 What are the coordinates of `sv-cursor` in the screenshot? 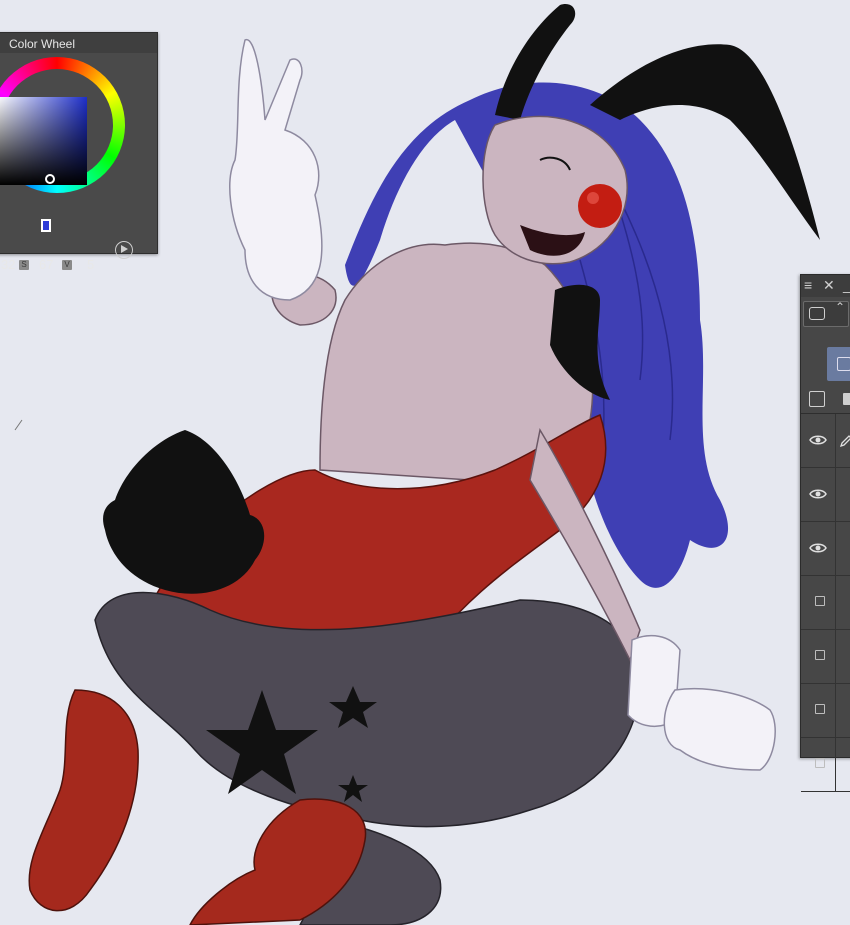 It's located at (50, 179).